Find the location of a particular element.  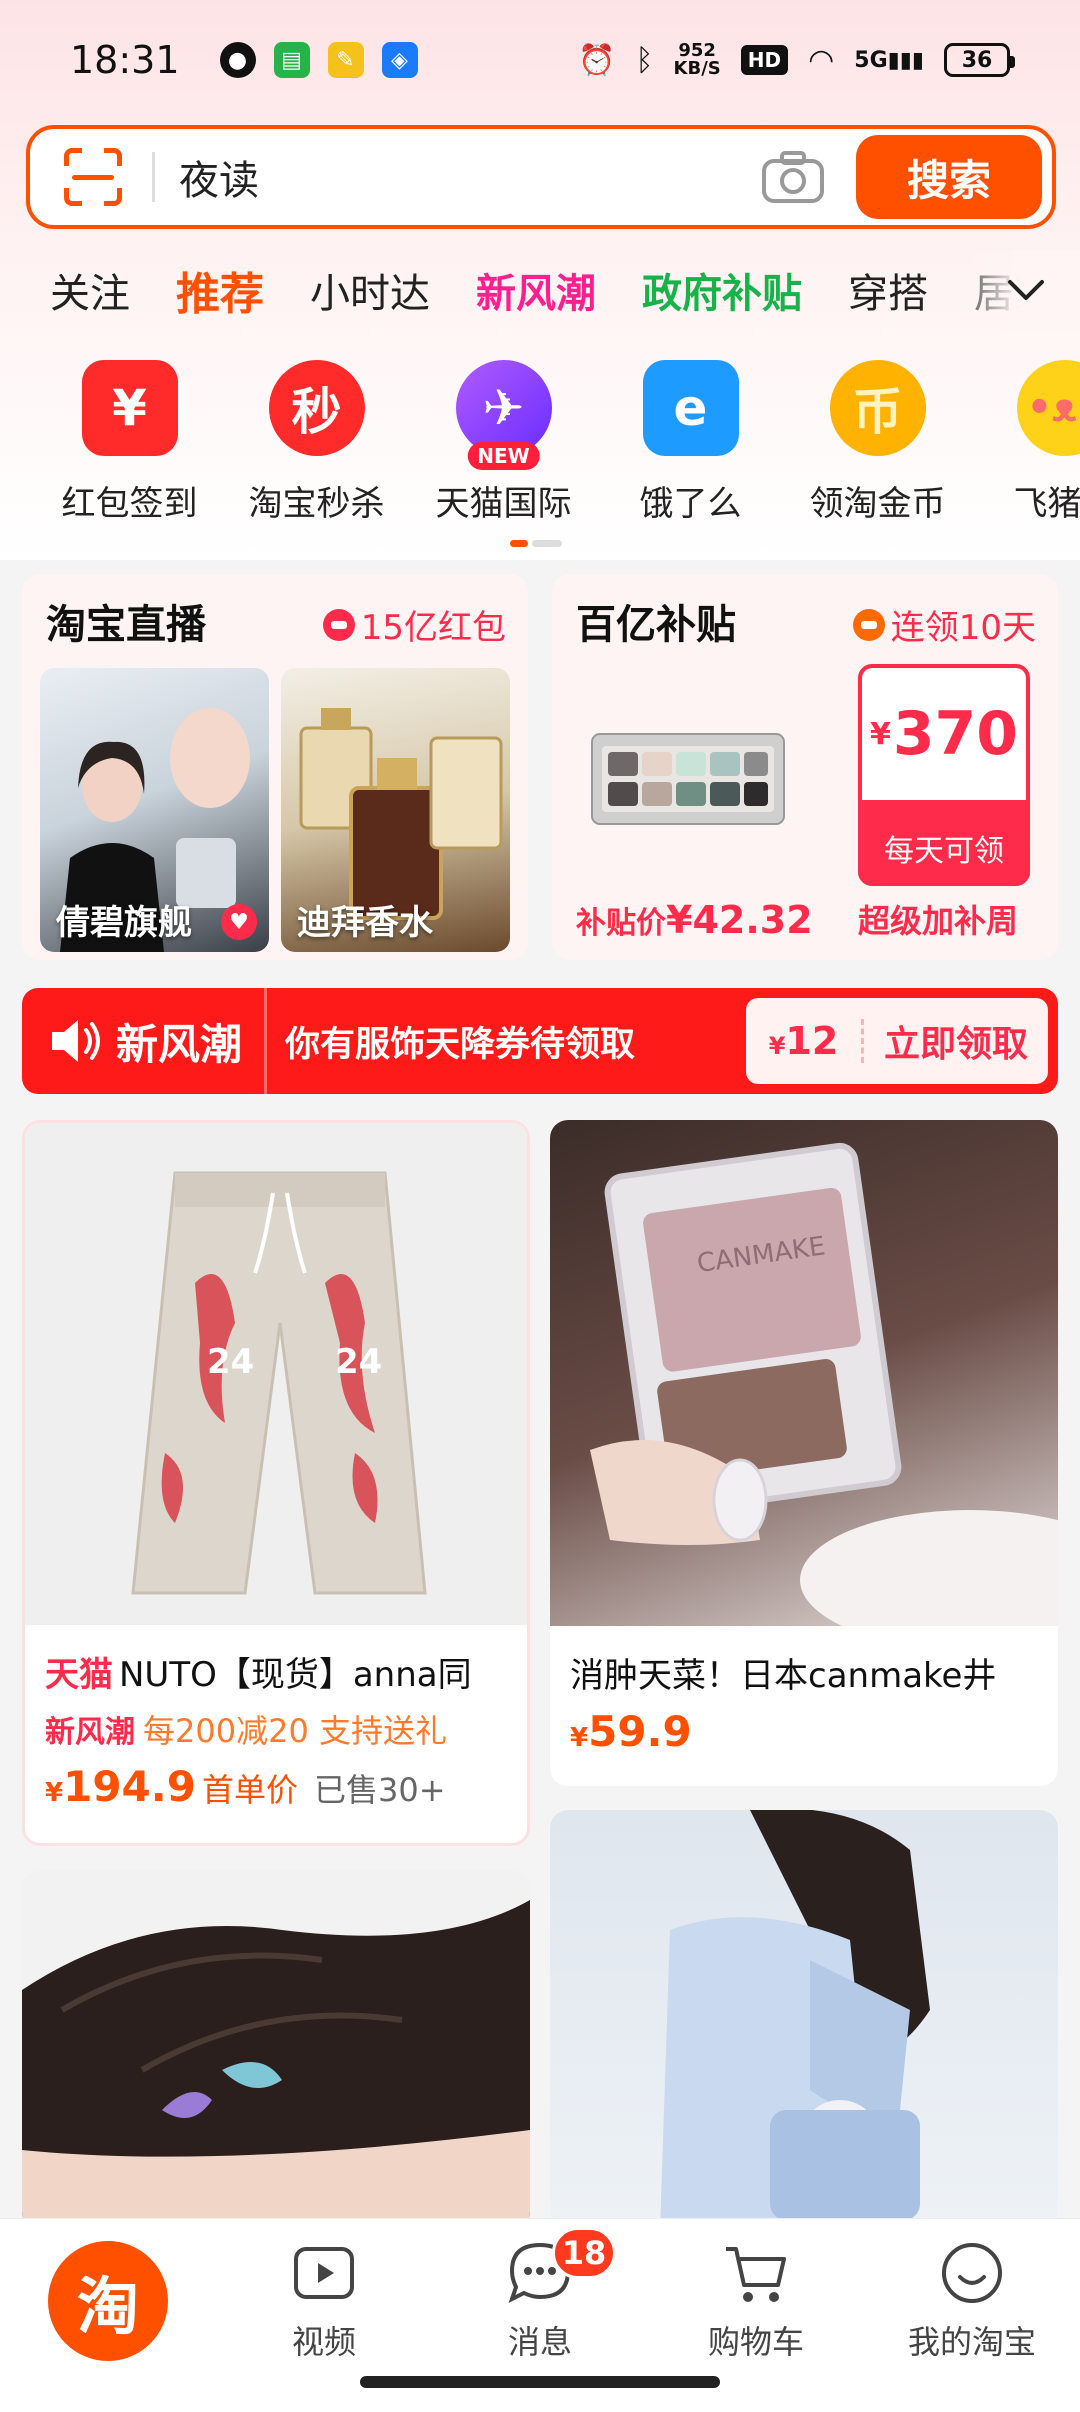

status-indicators: ⏰ ᛒ 952 KB/S HD ◠ 5G▮▮▮ 36 is located at coordinates (796, 59).